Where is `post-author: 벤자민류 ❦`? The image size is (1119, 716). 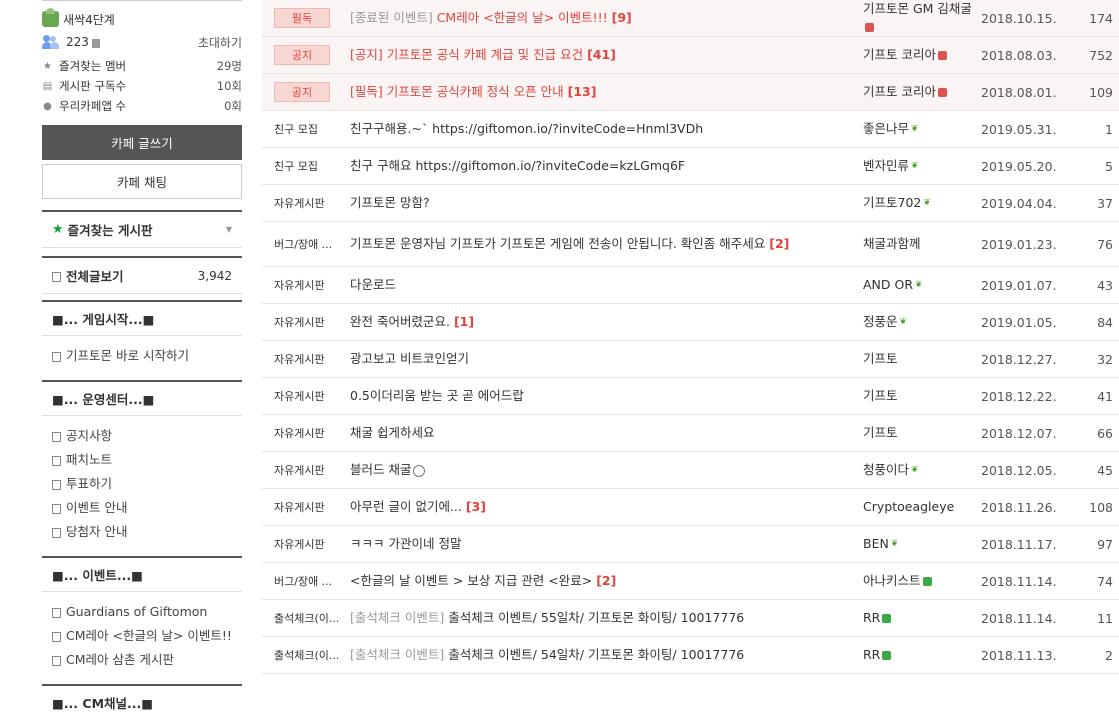
post-author: 벤자민류 ❦ is located at coordinates (922, 166).